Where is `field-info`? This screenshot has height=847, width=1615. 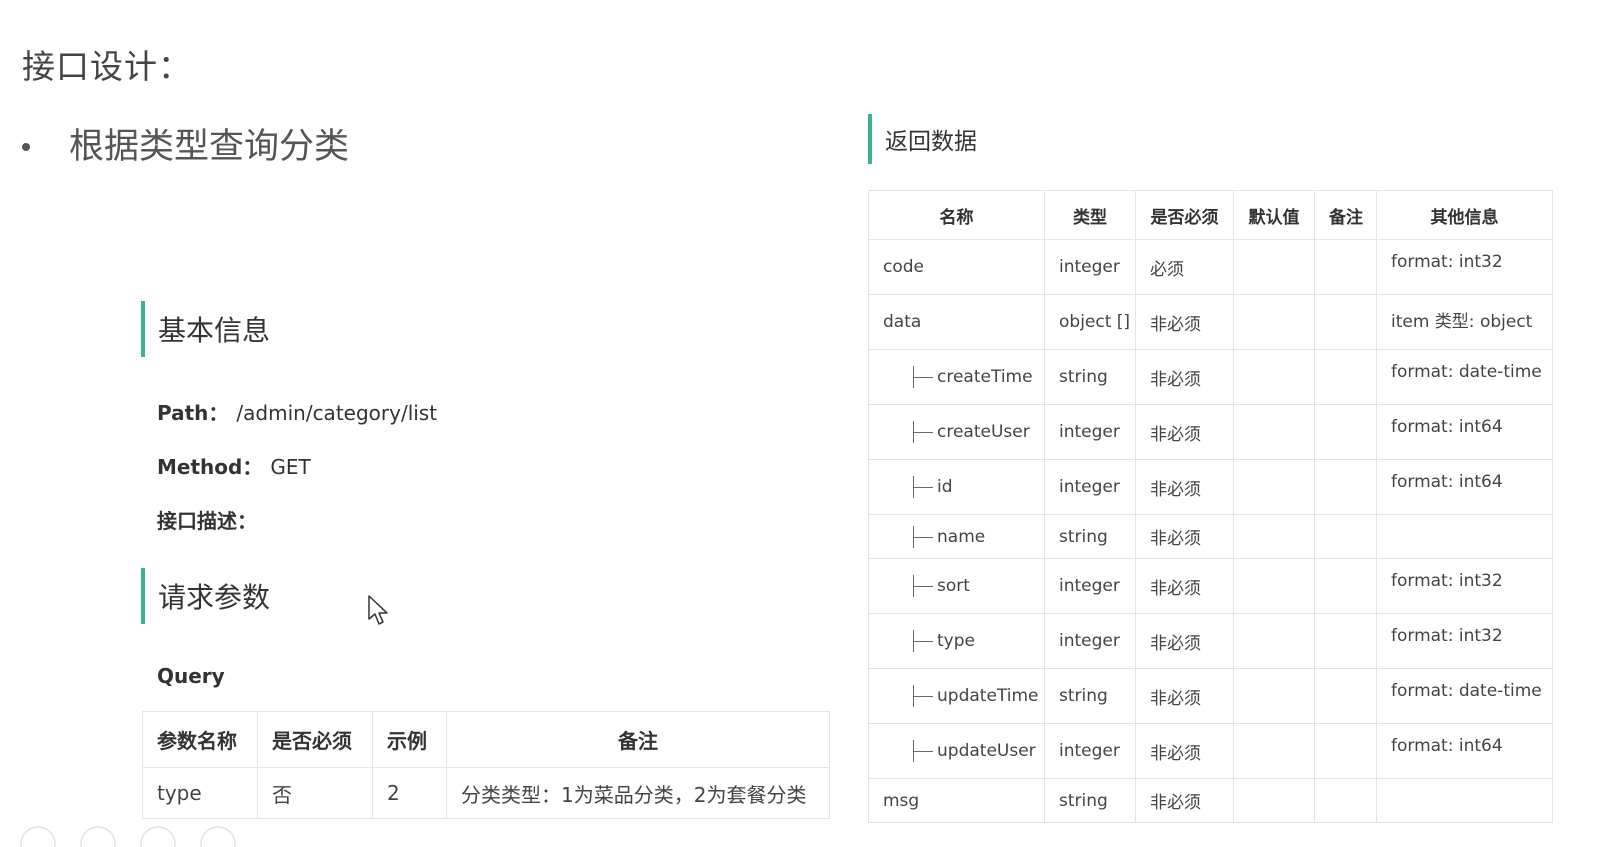 field-info is located at coordinates (1464, 800).